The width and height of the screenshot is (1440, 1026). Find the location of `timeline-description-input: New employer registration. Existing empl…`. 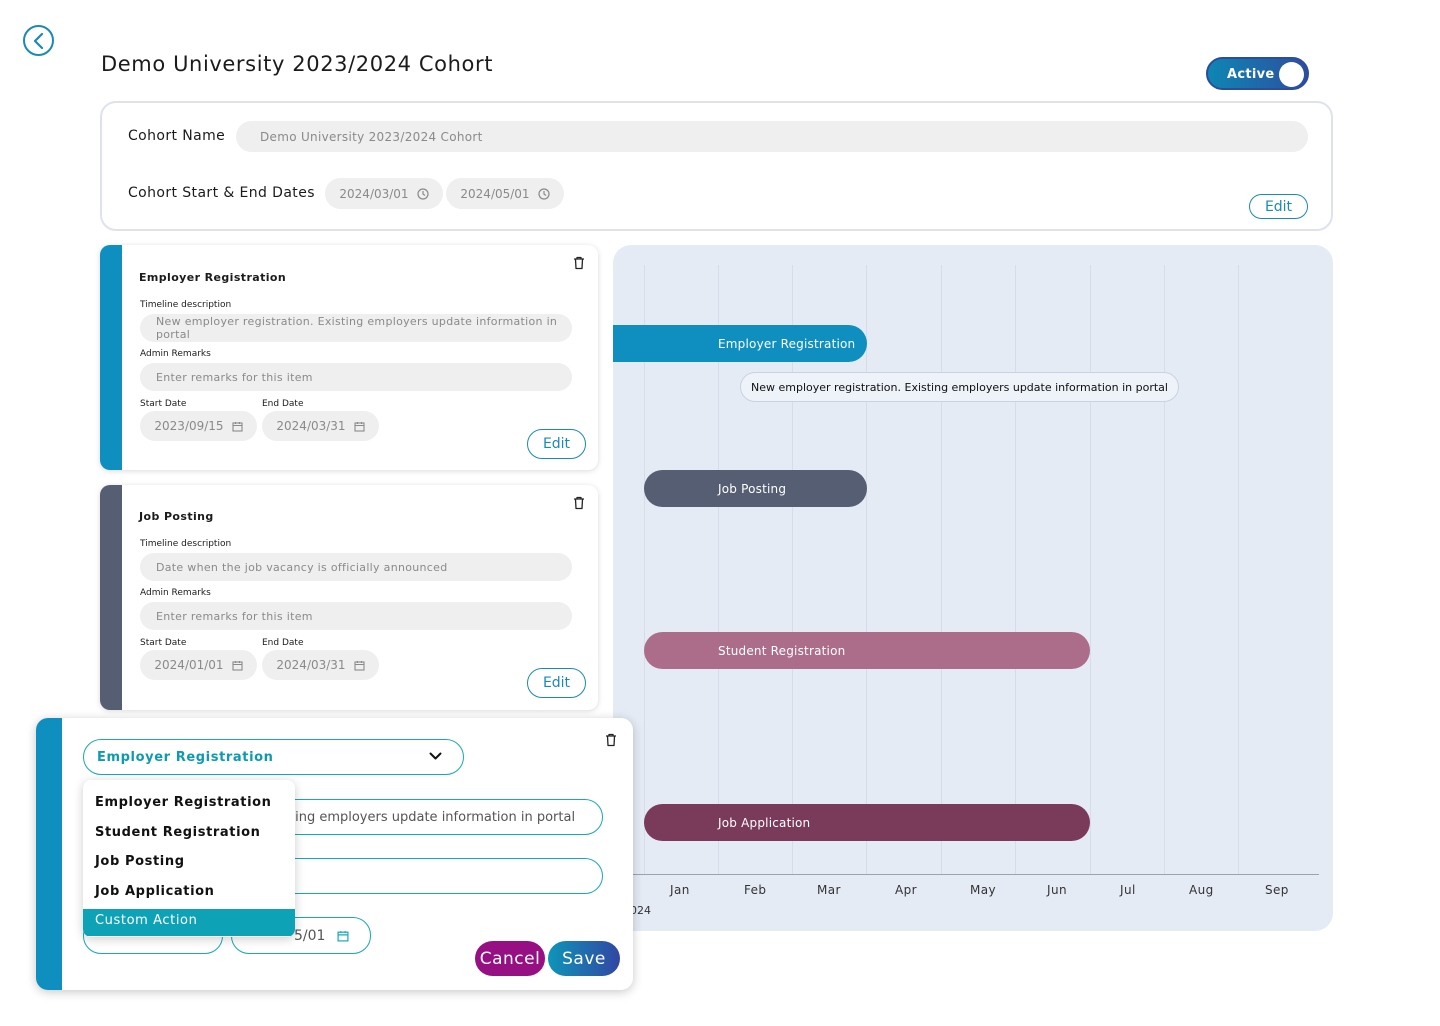

timeline-description-input: New employer registration. Existing empl… is located at coordinates (356, 328).